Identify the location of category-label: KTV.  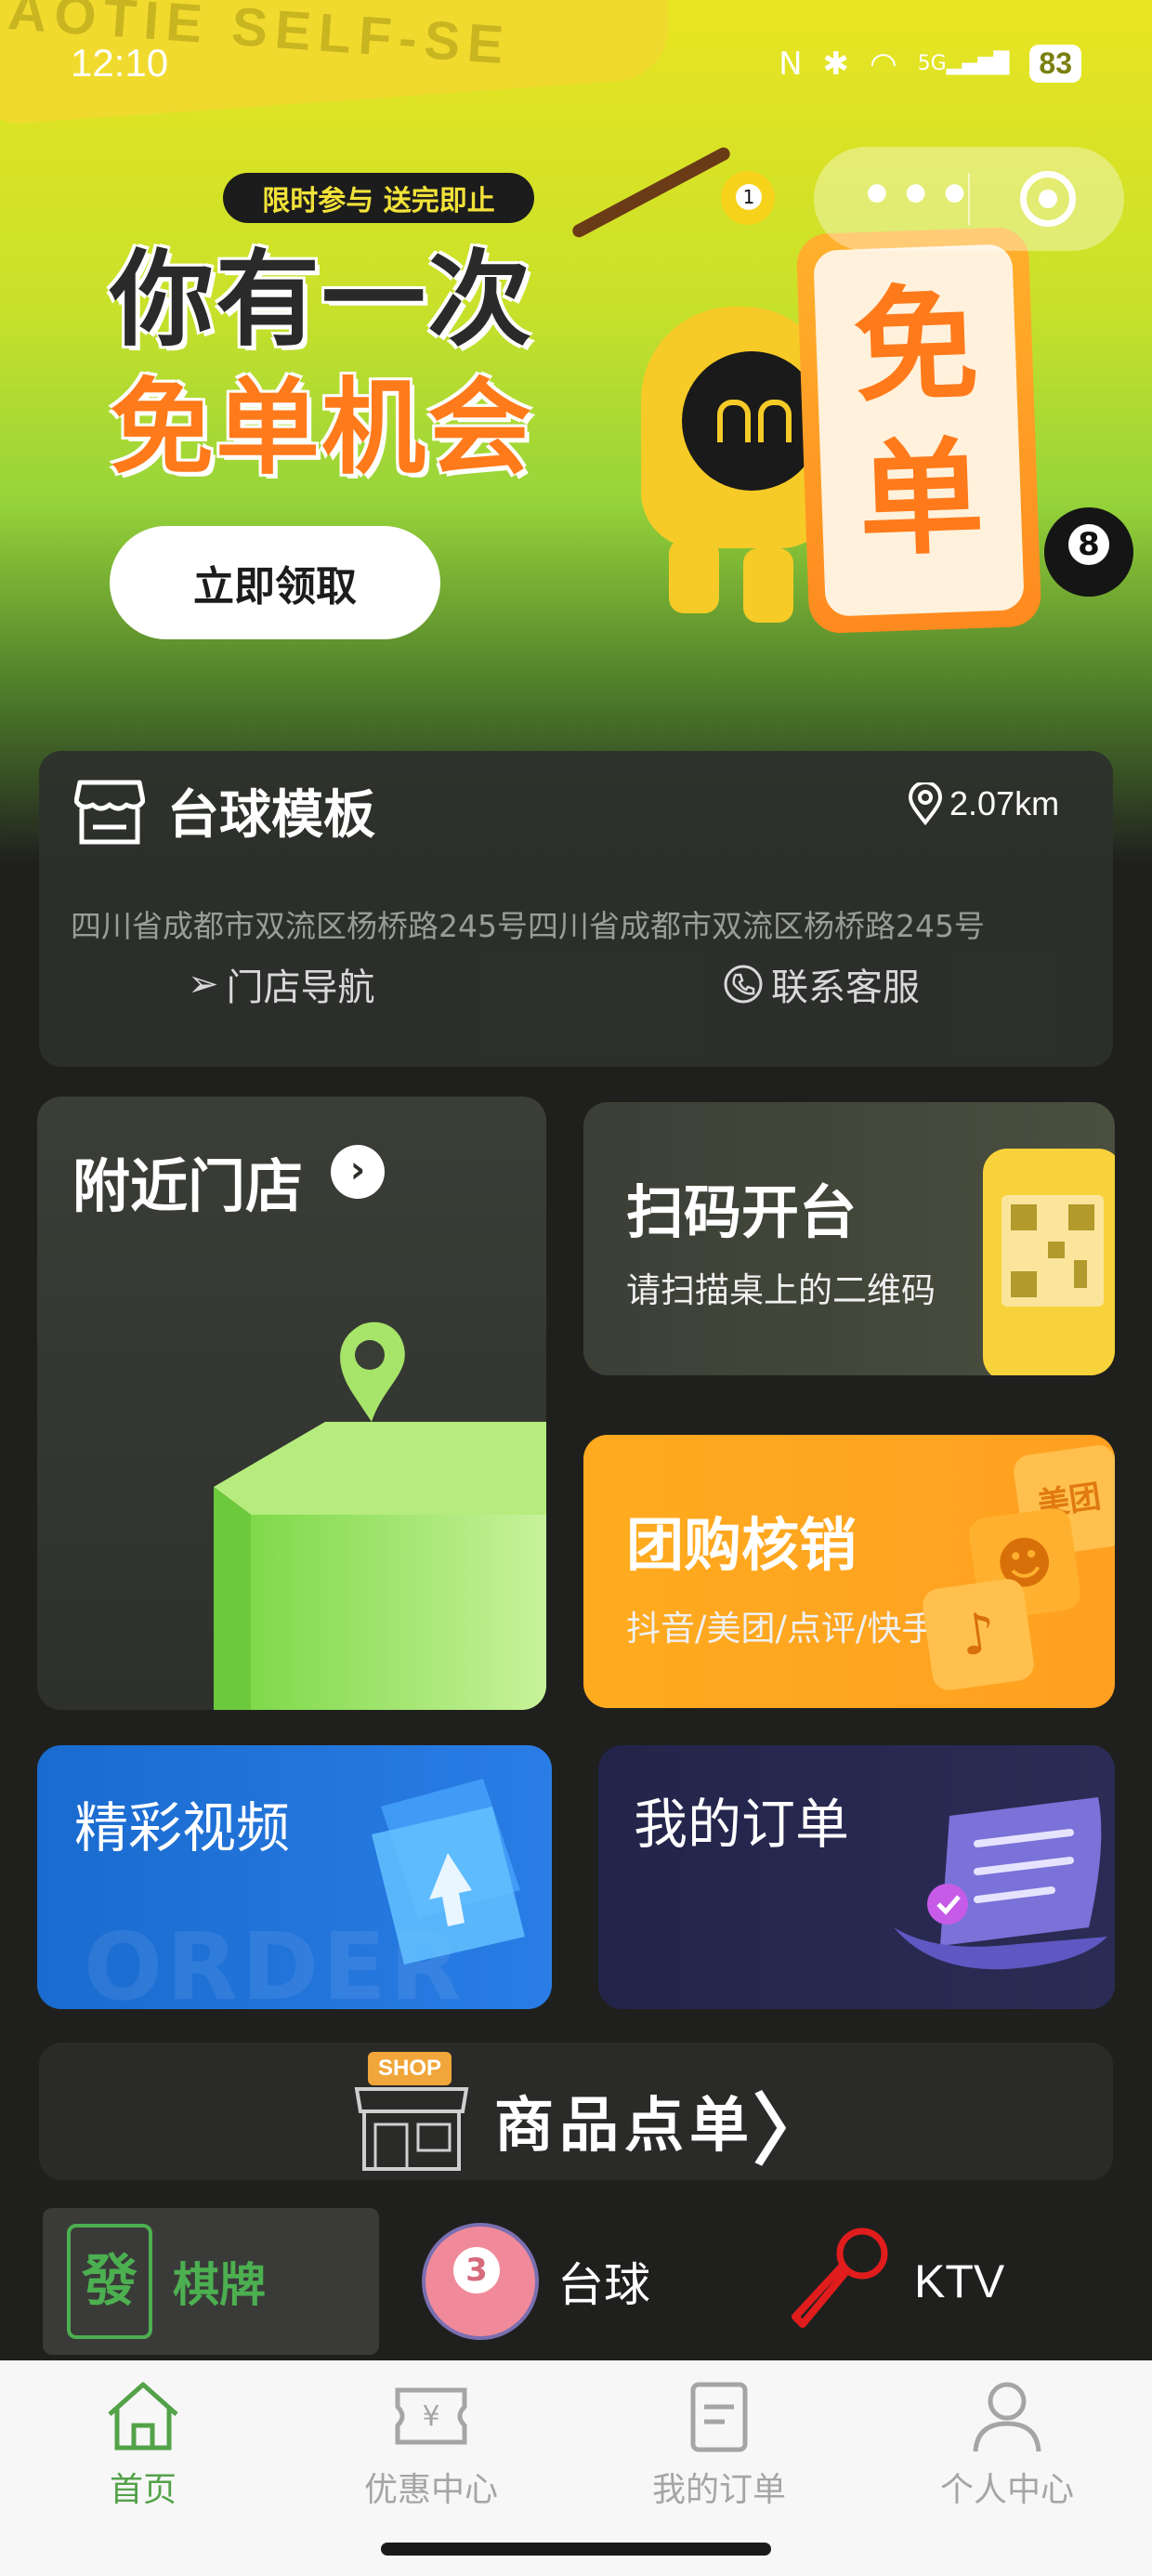
(960, 2281).